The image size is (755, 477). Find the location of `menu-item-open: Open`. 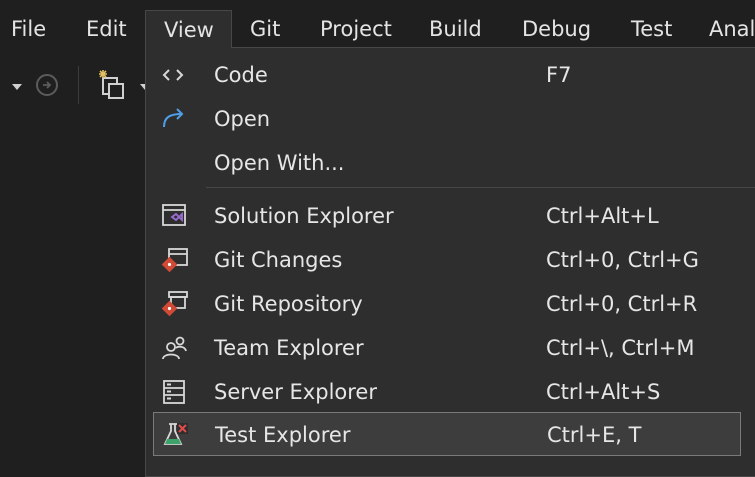

menu-item-open: Open is located at coordinates (450, 119).